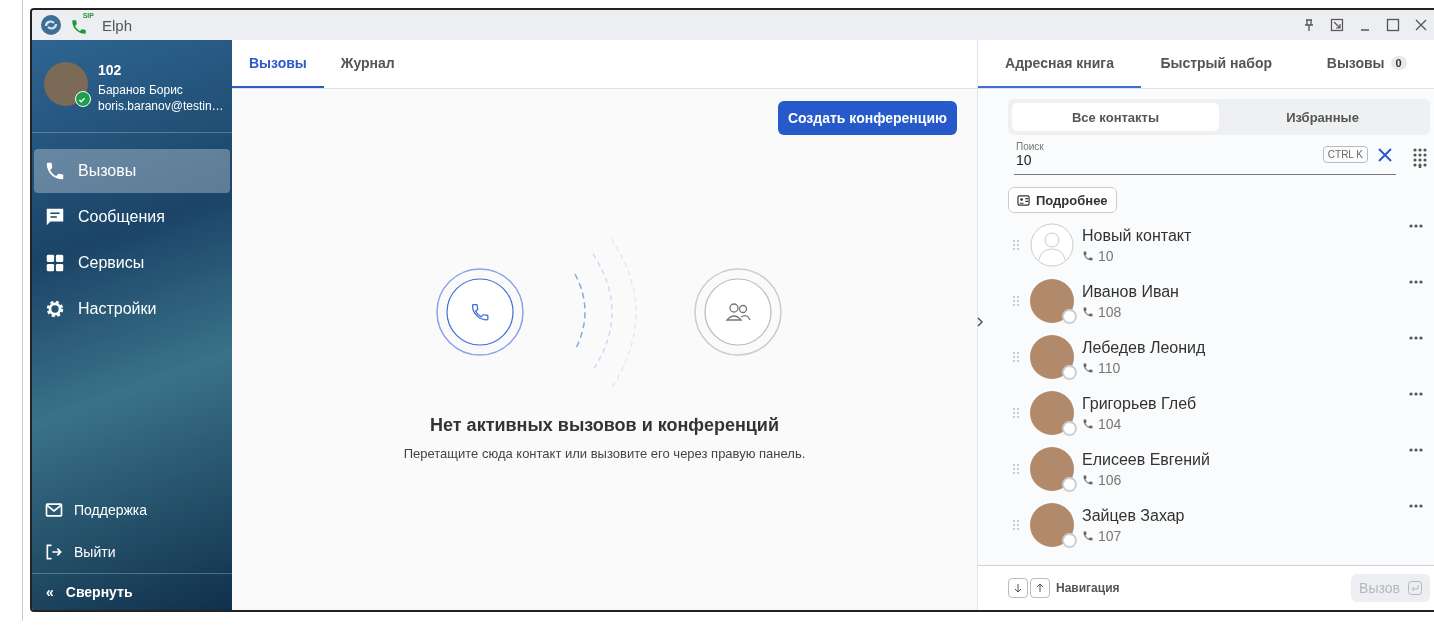 Image resolution: width=1434 pixels, height=639 pixels. I want to click on contact-name: Елисеев Евгений, so click(1146, 459).